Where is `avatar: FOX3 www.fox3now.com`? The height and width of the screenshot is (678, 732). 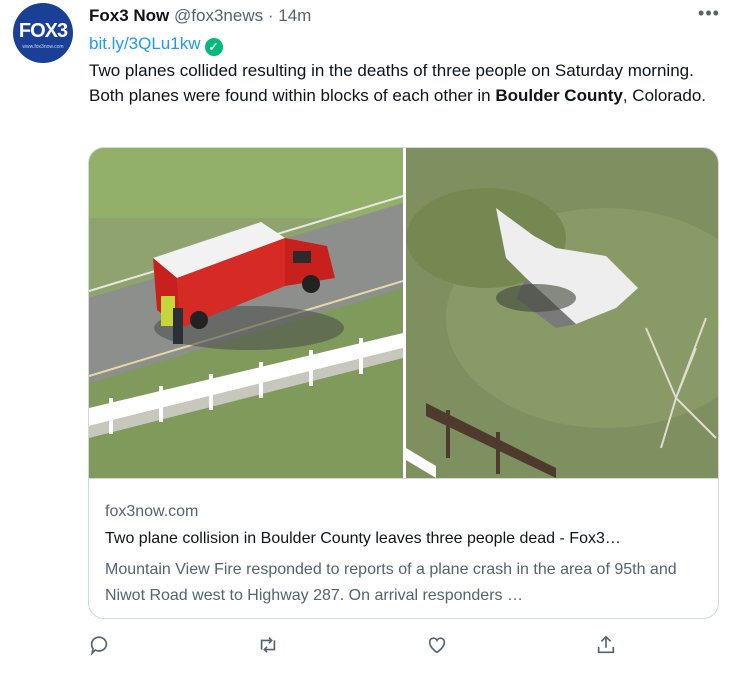 avatar: FOX3 www.fox3now.com is located at coordinates (43, 33).